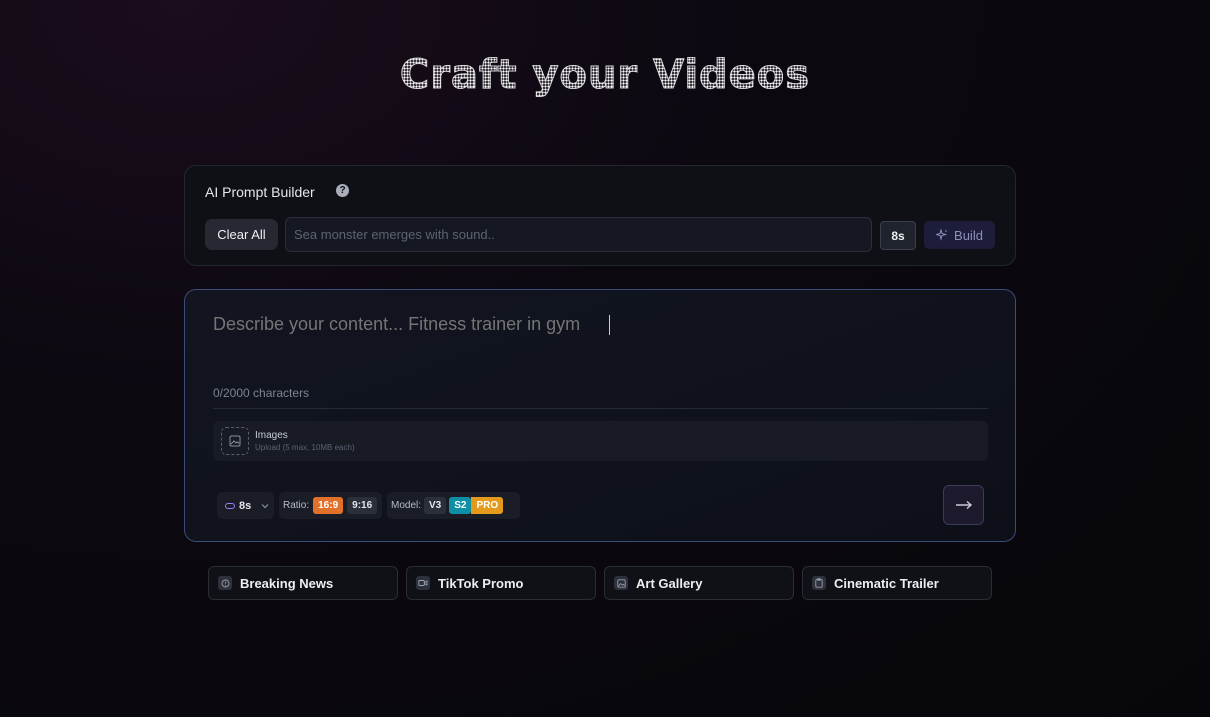  What do you see at coordinates (898, 235) in the screenshot?
I see `builder-duration-button: 8s` at bounding box center [898, 235].